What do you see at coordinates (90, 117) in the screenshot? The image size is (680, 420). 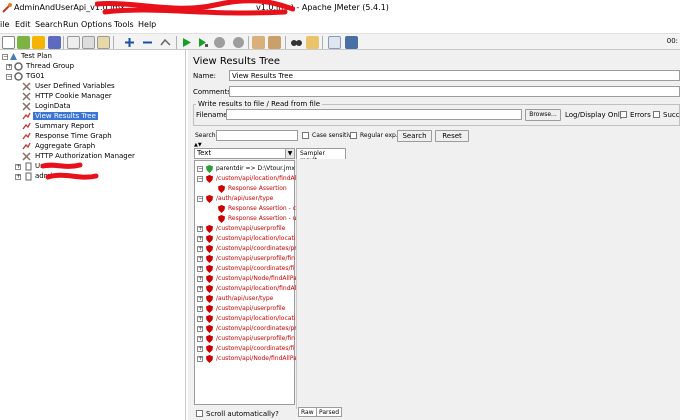 I see `tree-item-view-results-tree: View Results Tree` at bounding box center [90, 117].